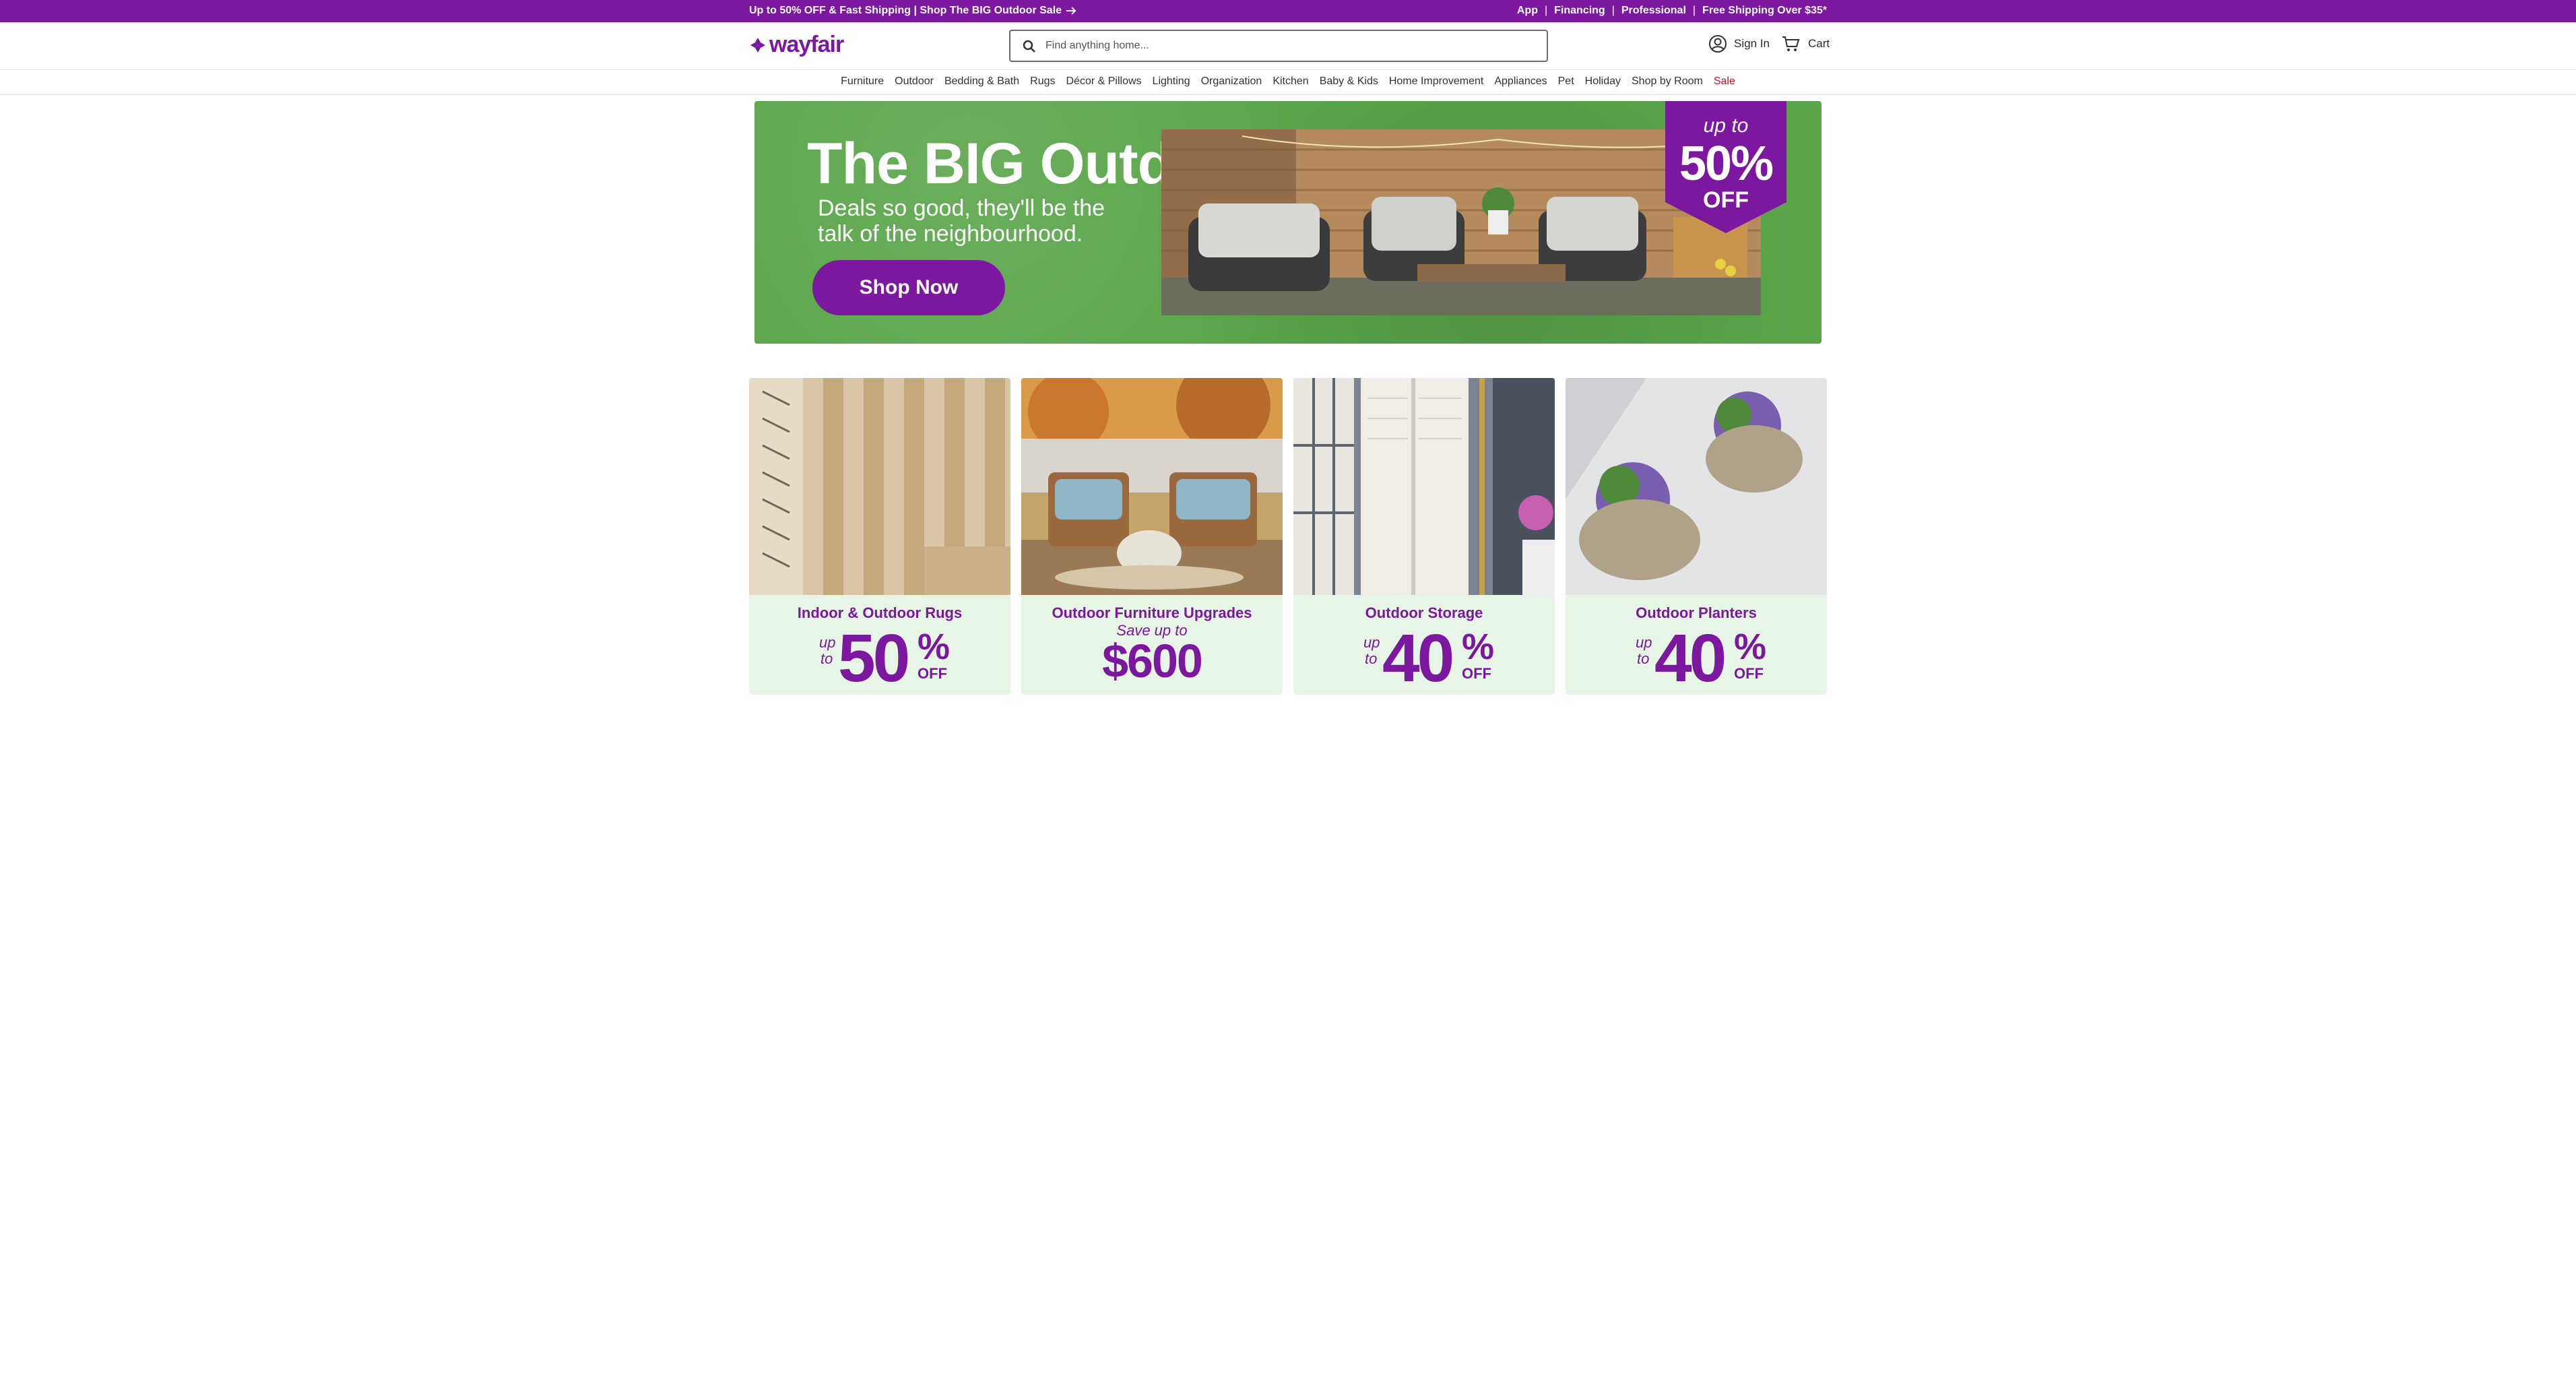 This screenshot has width=2576, height=1386. What do you see at coordinates (1603, 82) in the screenshot?
I see `nav-item-holiday: Holiday` at bounding box center [1603, 82].